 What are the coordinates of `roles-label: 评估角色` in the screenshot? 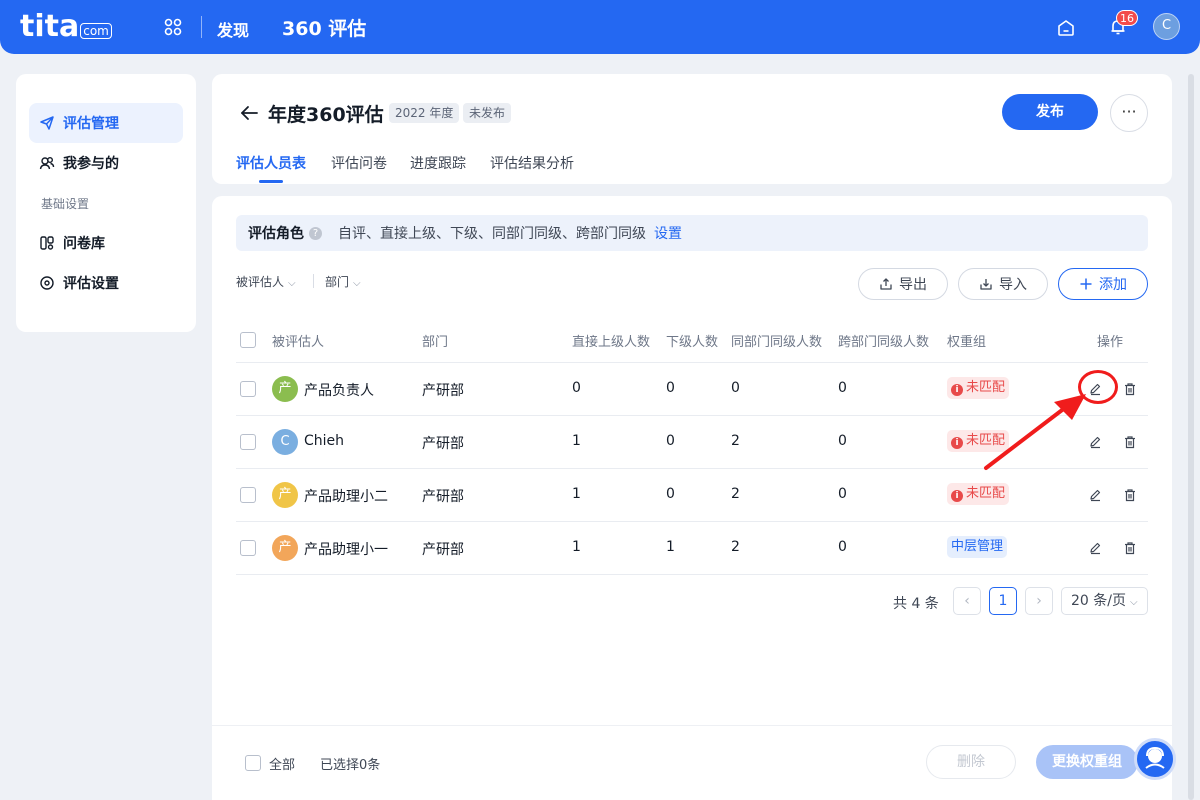 It's located at (276, 234).